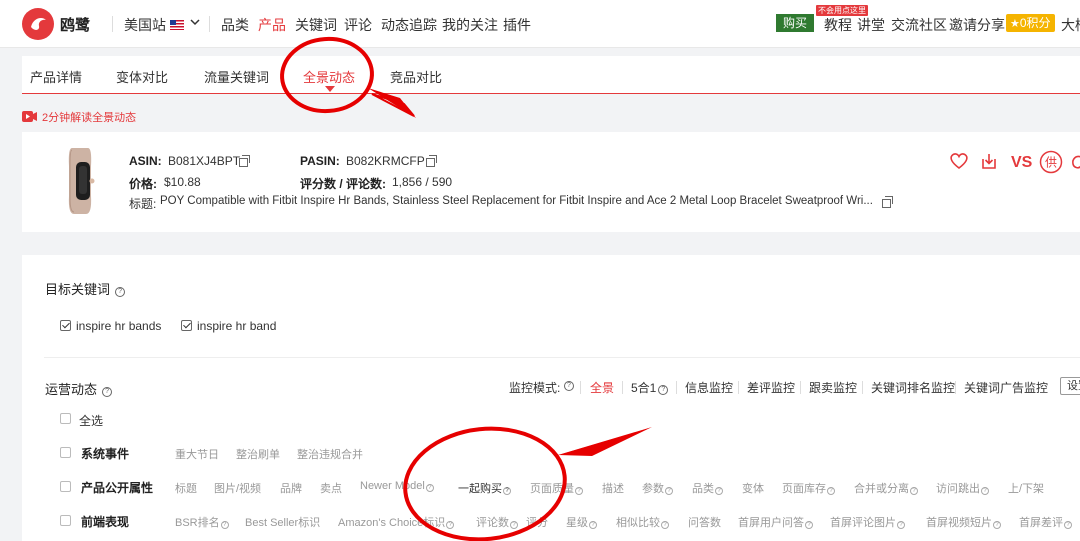  I want to click on logo-text: 鸥鹭, so click(75, 24).